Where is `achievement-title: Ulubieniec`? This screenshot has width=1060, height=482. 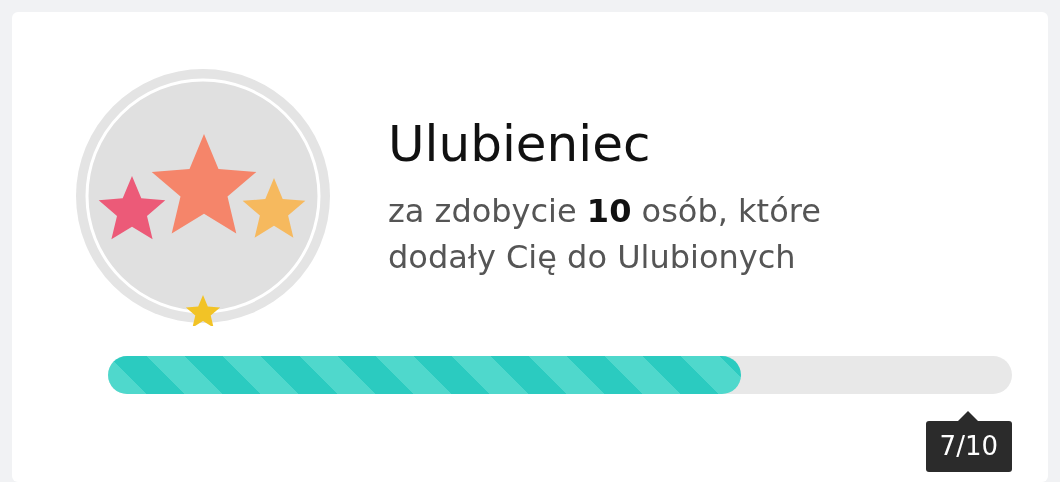 achievement-title: Ulubieniec is located at coordinates (520, 143).